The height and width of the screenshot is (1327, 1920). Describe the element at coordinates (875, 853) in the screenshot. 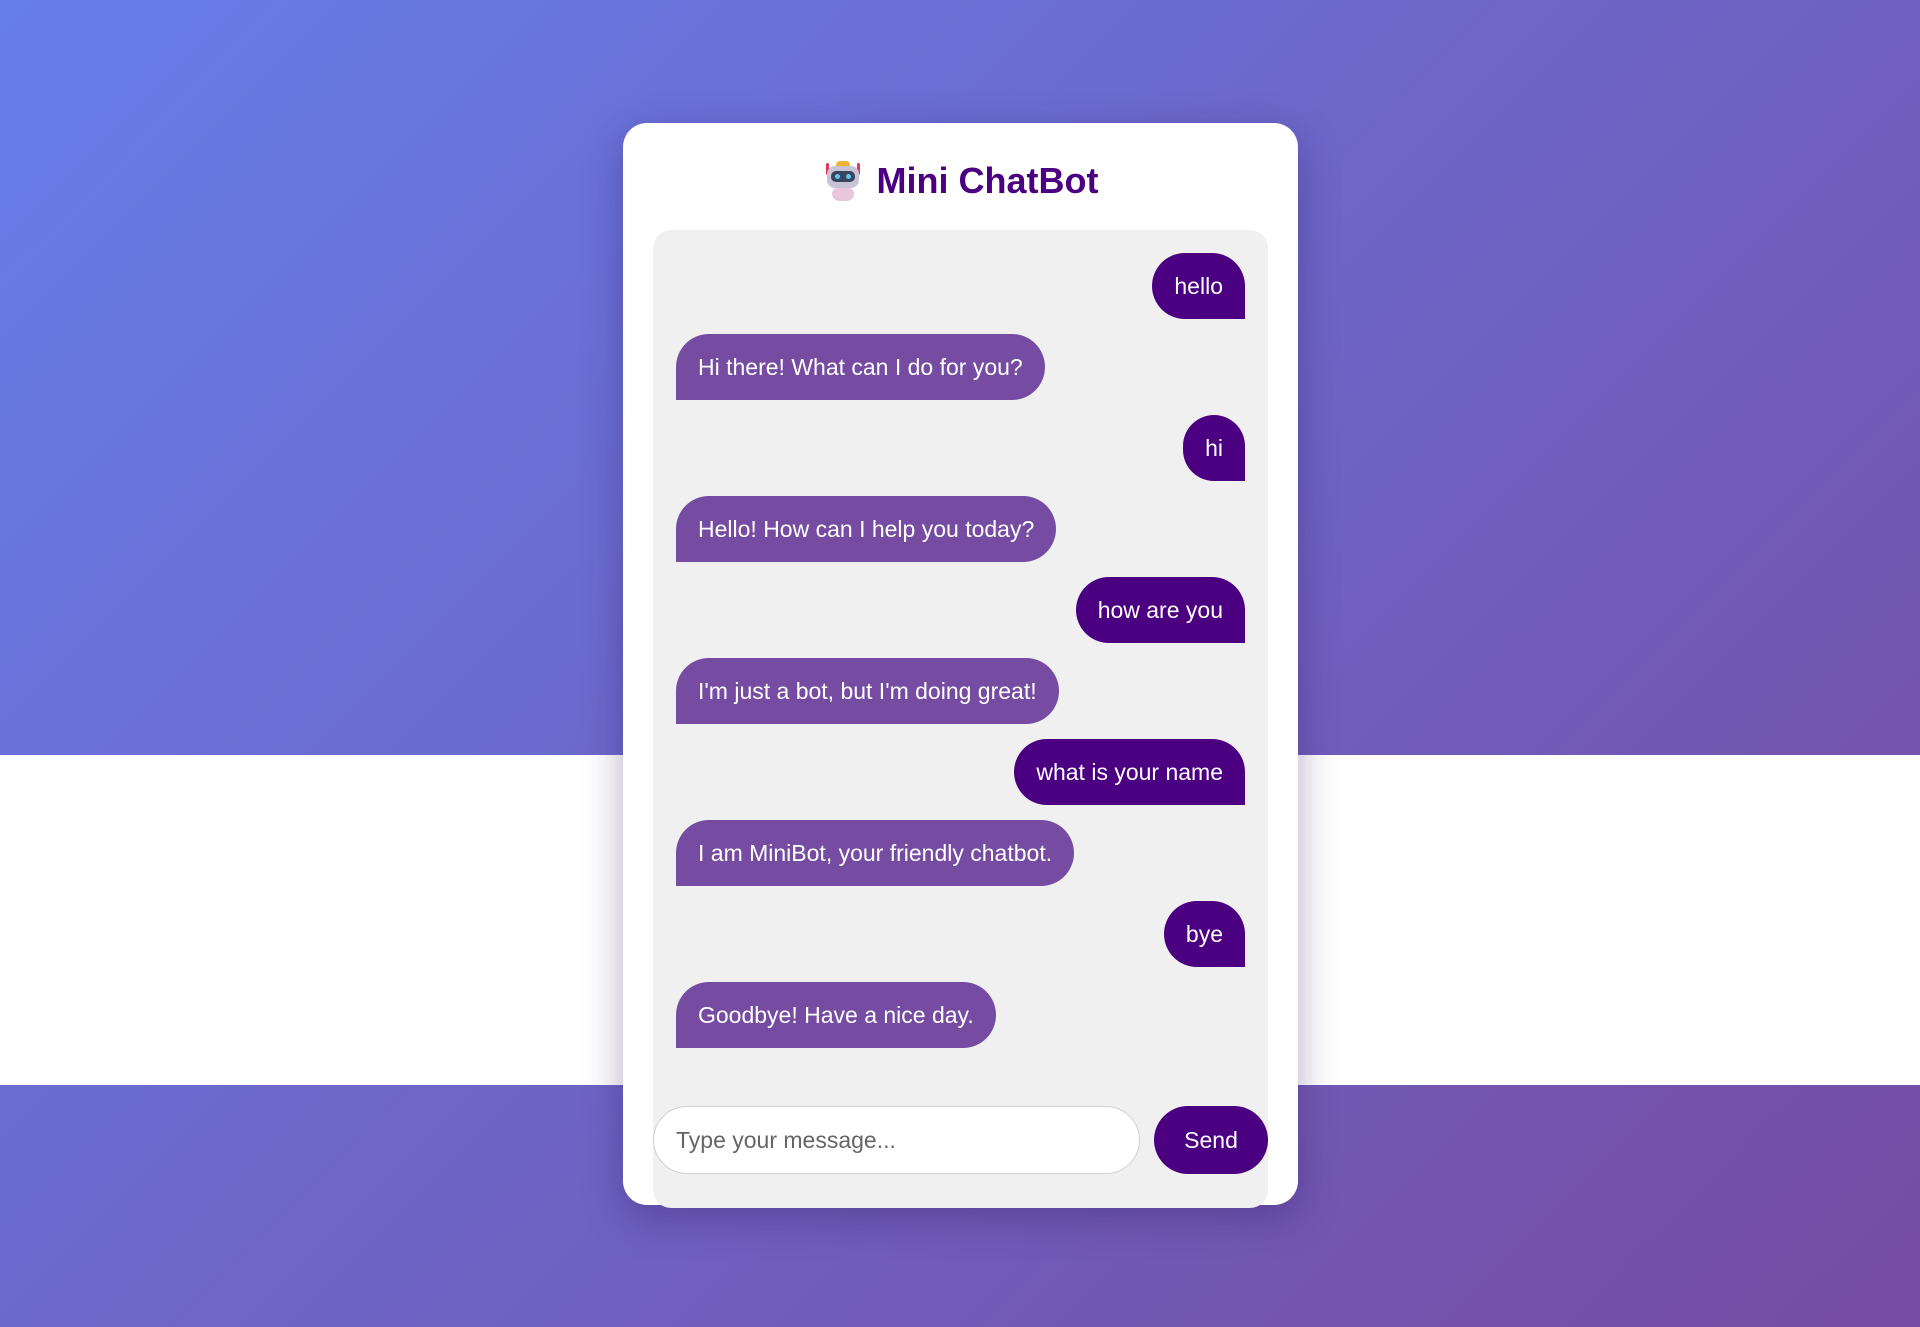

I see `bot-message: I am MiniBot, your friendly chatbot.` at that location.